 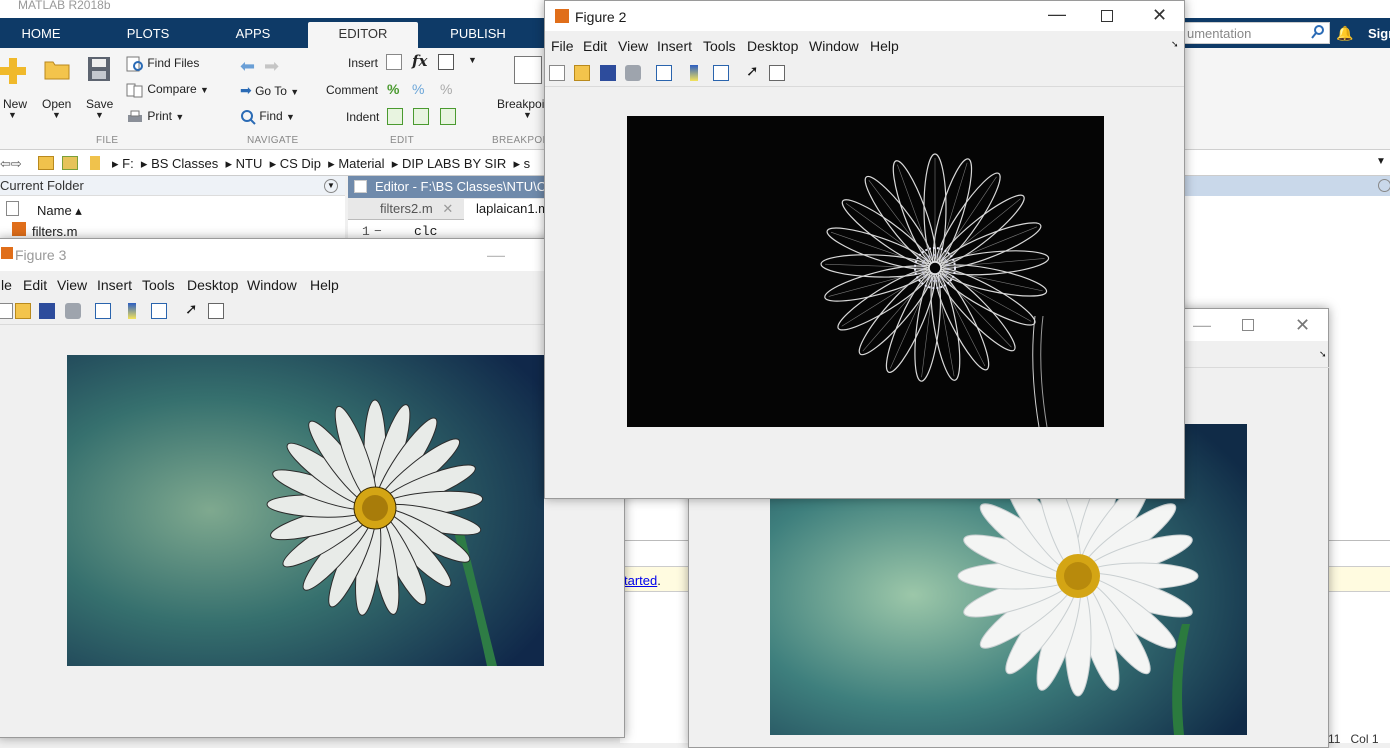 What do you see at coordinates (454, 163) in the screenshot?
I see `breadcrumb-dip-labs: DIP LABS BY SIR` at bounding box center [454, 163].